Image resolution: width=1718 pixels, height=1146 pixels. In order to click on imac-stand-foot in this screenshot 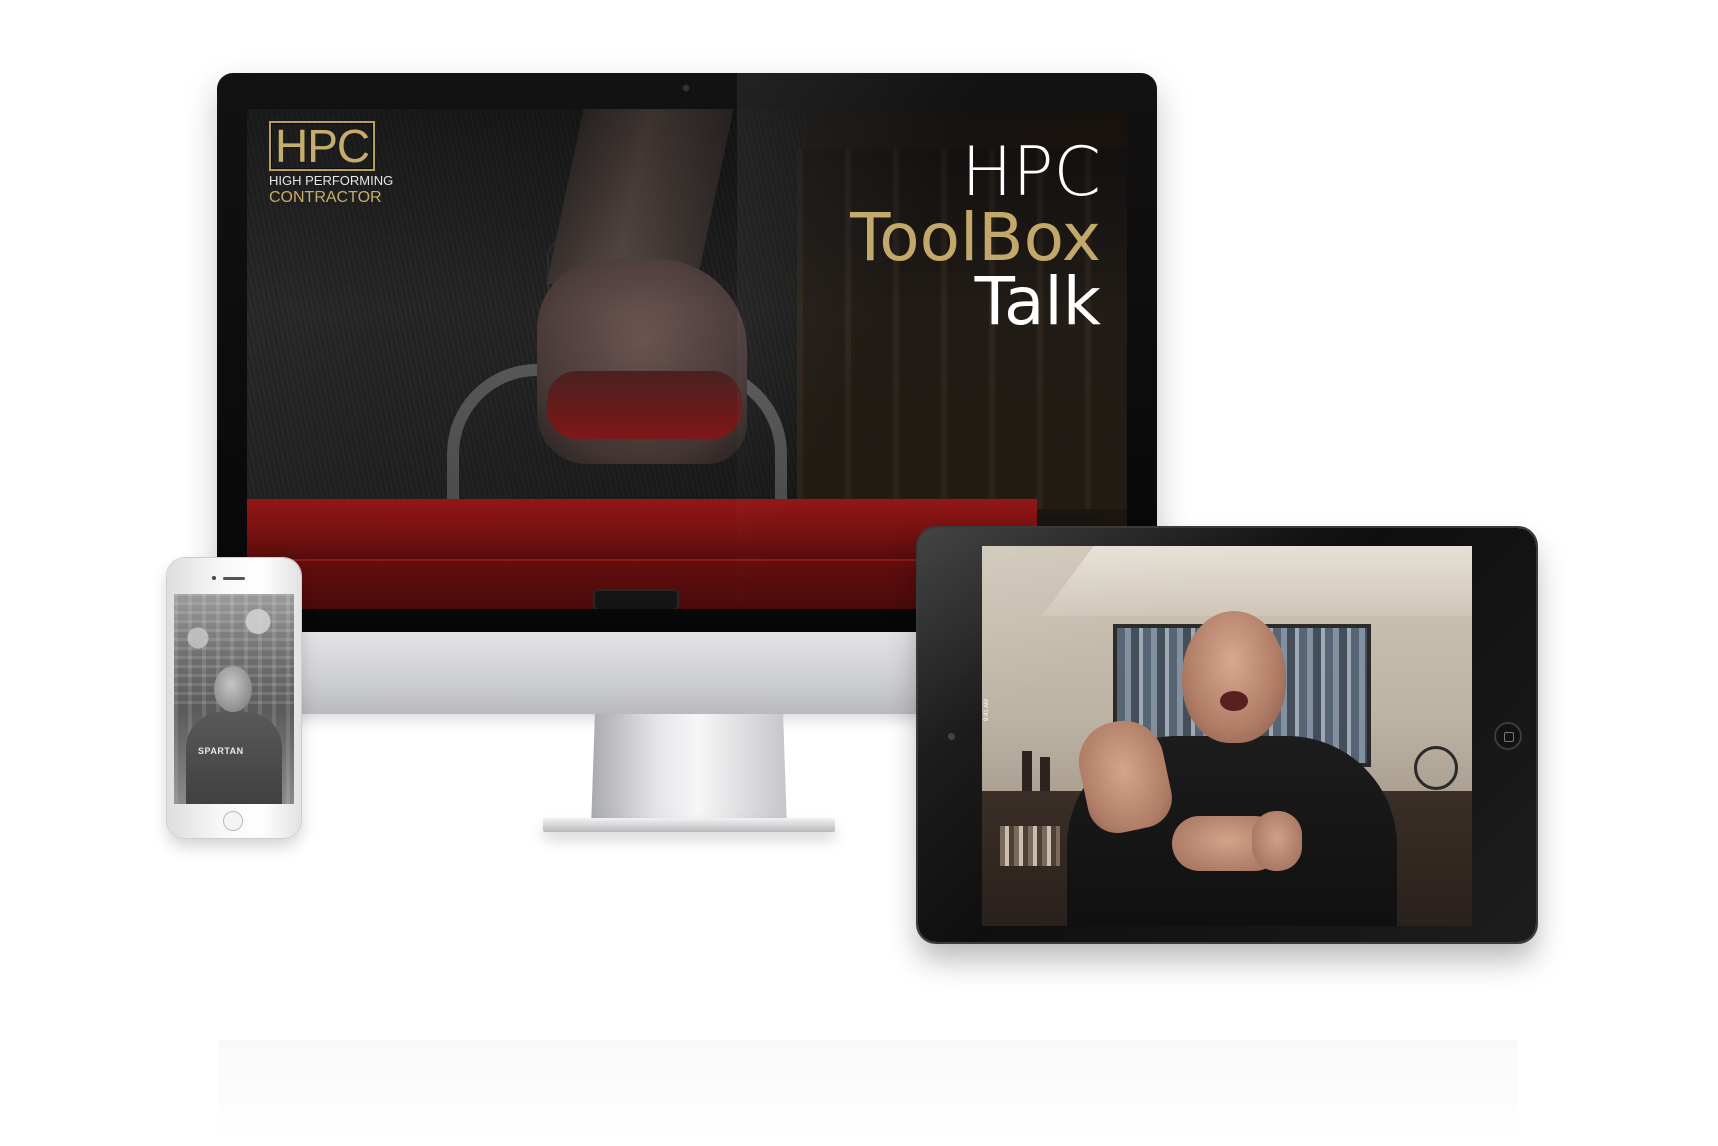, I will do `click(689, 825)`.